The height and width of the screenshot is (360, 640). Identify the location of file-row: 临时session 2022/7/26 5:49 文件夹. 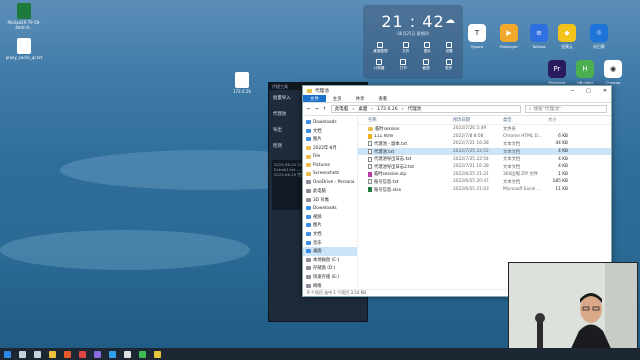
(484, 129).